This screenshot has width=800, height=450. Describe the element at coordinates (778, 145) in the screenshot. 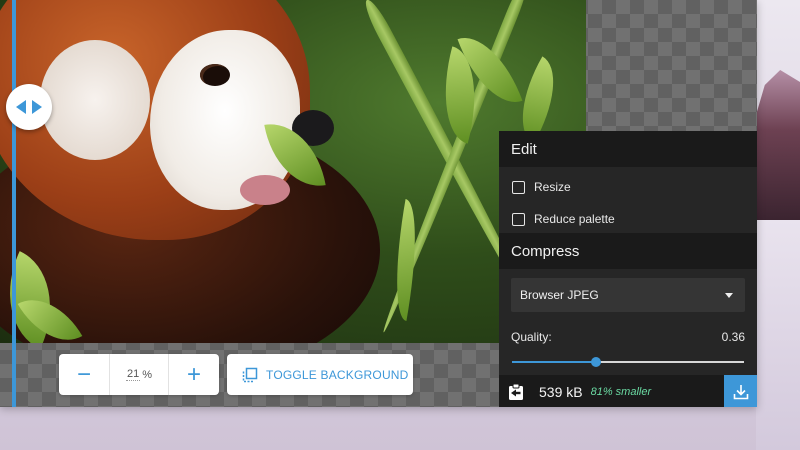

I see `wallpaper-mountain` at that location.